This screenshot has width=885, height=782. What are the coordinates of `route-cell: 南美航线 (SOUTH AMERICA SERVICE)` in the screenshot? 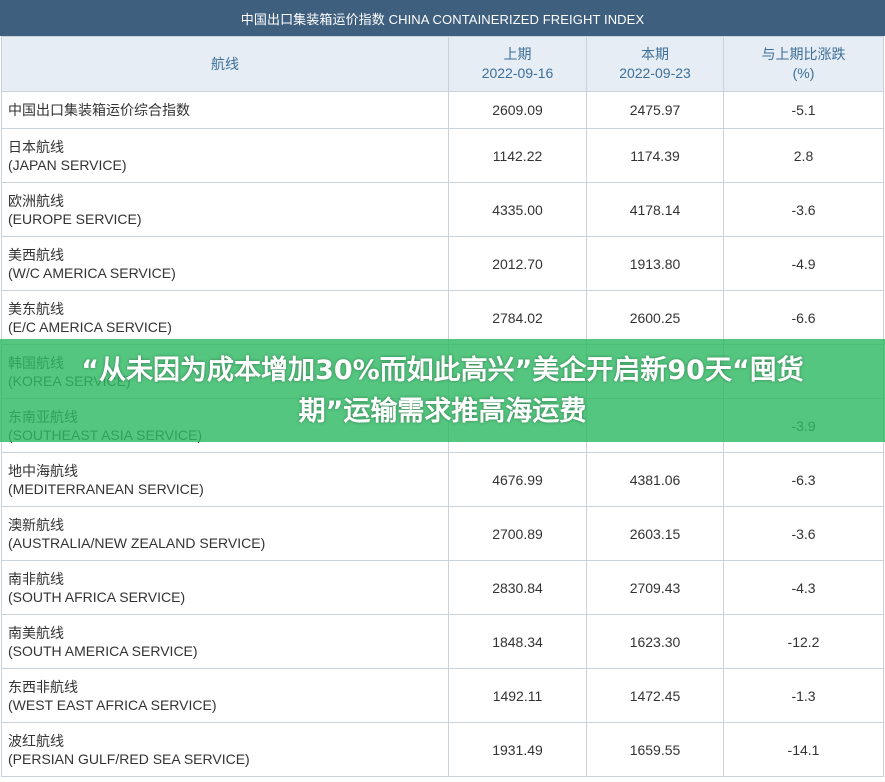 It's located at (225, 641).